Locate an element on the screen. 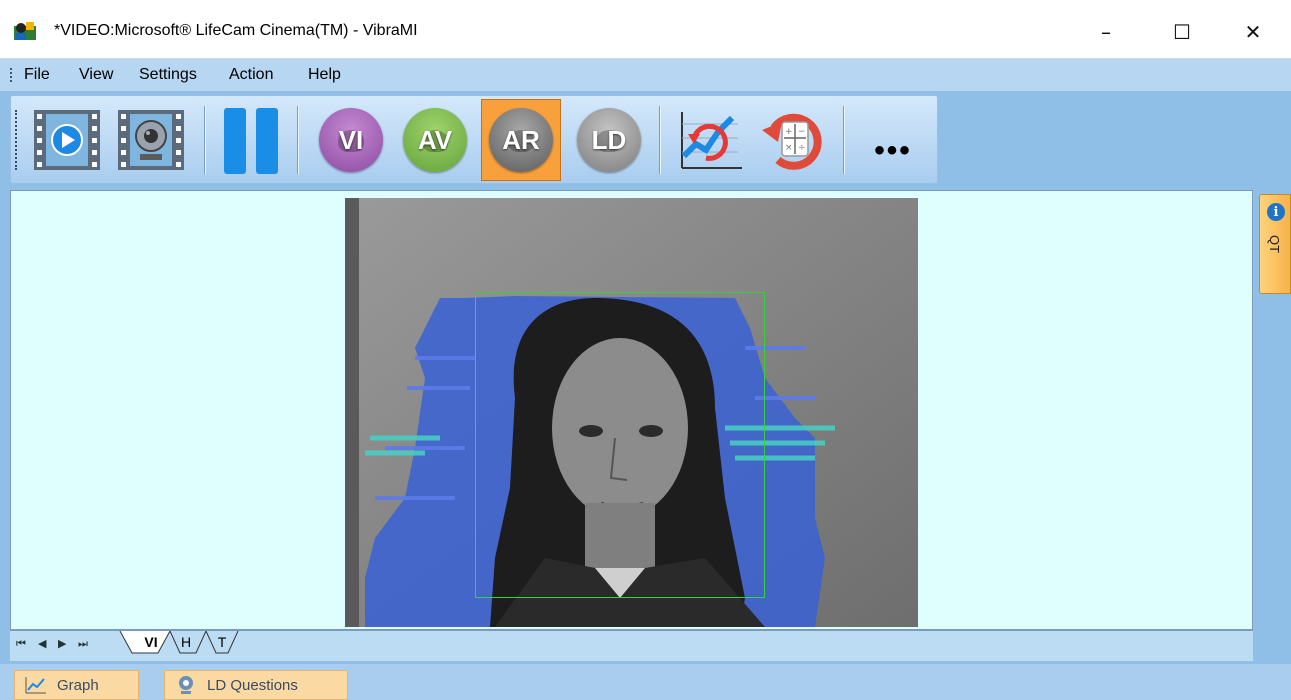 This screenshot has width=1291, height=700. calculator-reset-icon: + −× ÷ is located at coordinates (792, 141).